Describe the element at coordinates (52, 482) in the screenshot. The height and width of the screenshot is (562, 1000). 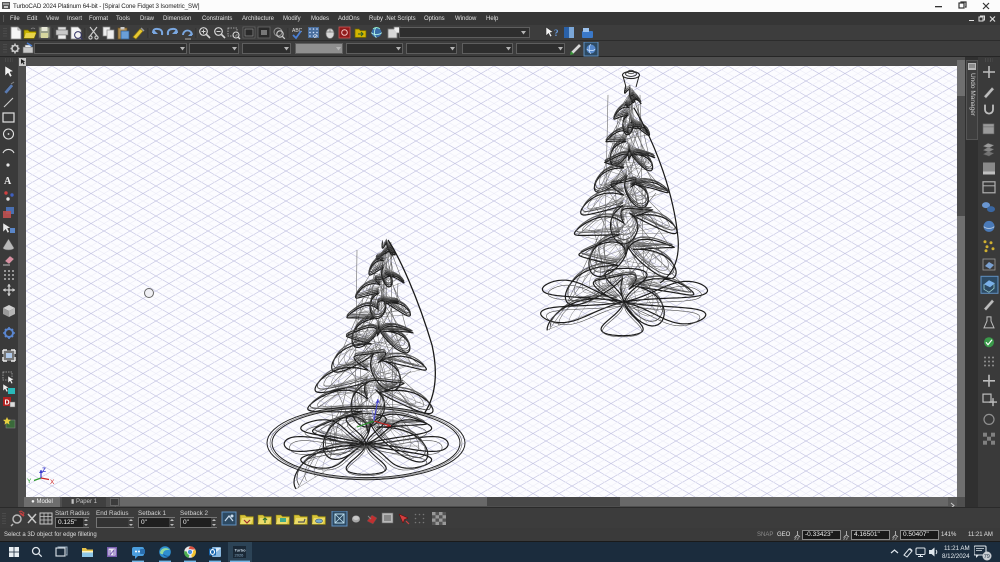
I see `svg-text: X` at that location.